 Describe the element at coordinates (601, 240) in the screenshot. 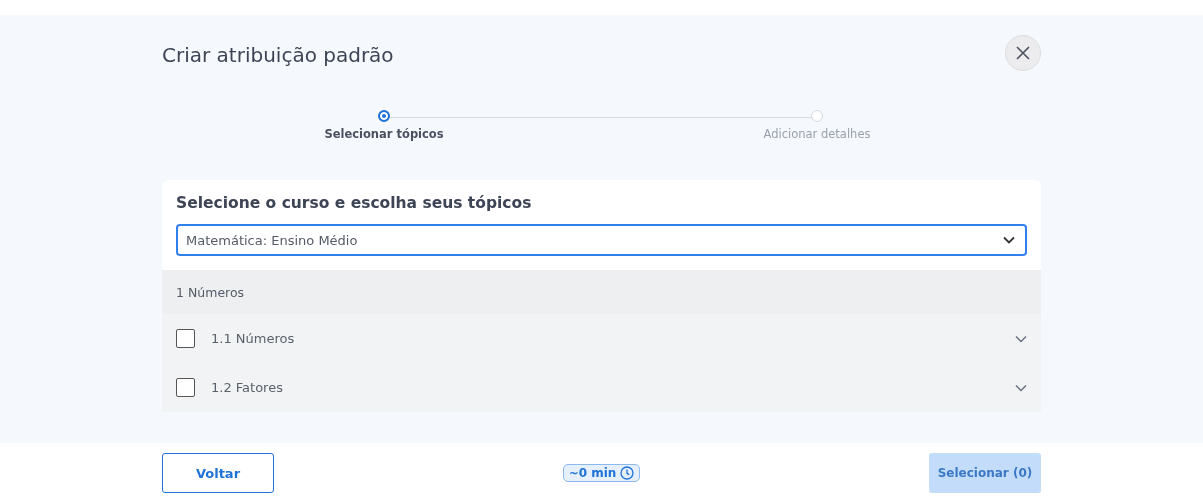

I see `course-select: Matemática: Ensino Médio` at that location.